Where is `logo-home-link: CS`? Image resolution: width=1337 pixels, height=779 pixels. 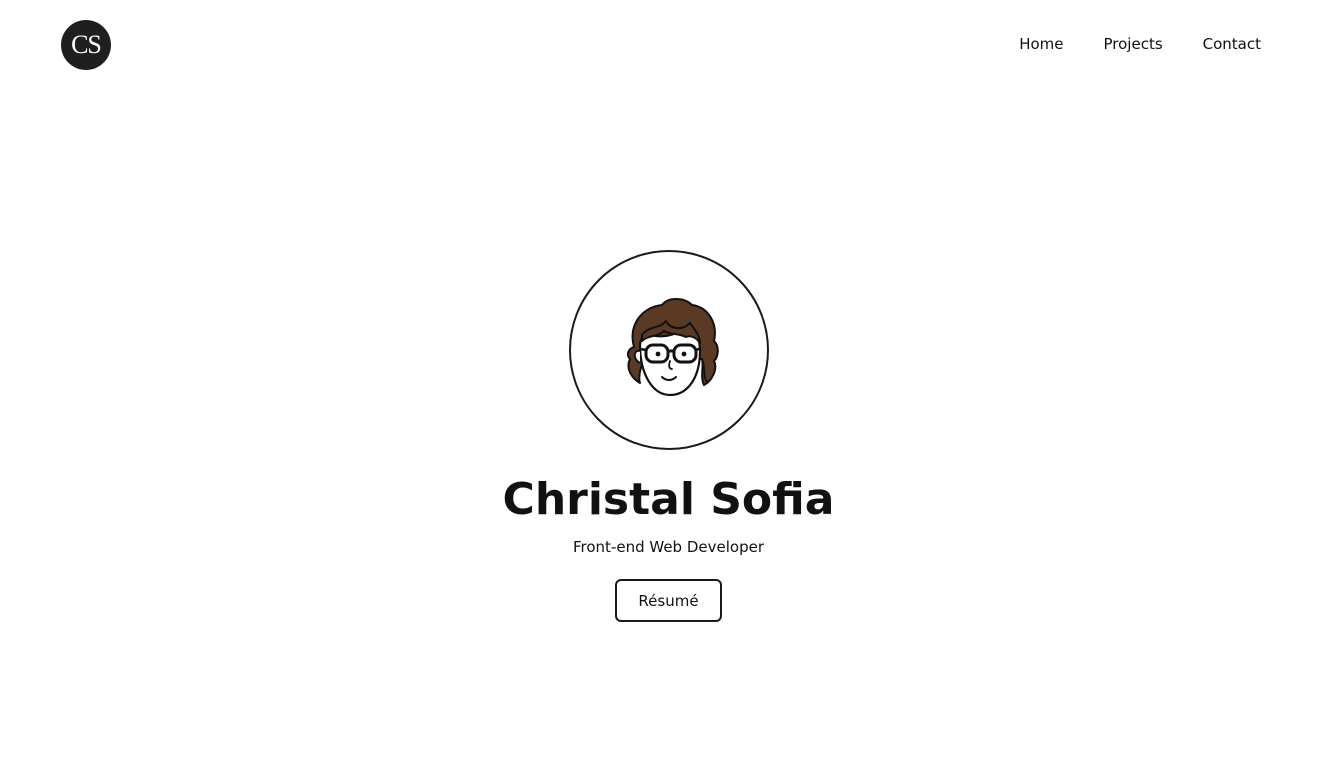 logo-home-link: CS is located at coordinates (86, 45).